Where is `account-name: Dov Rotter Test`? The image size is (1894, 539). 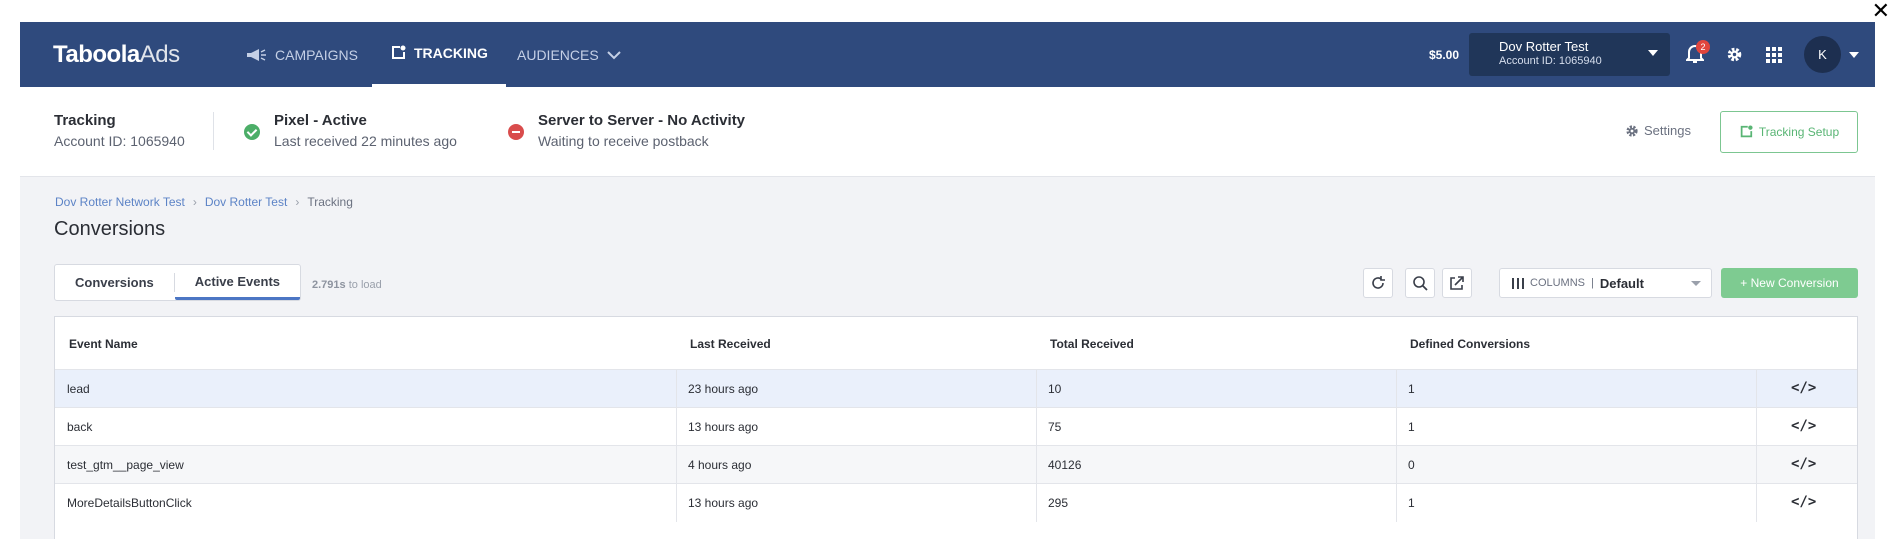 account-name: Dov Rotter Test is located at coordinates (1544, 46).